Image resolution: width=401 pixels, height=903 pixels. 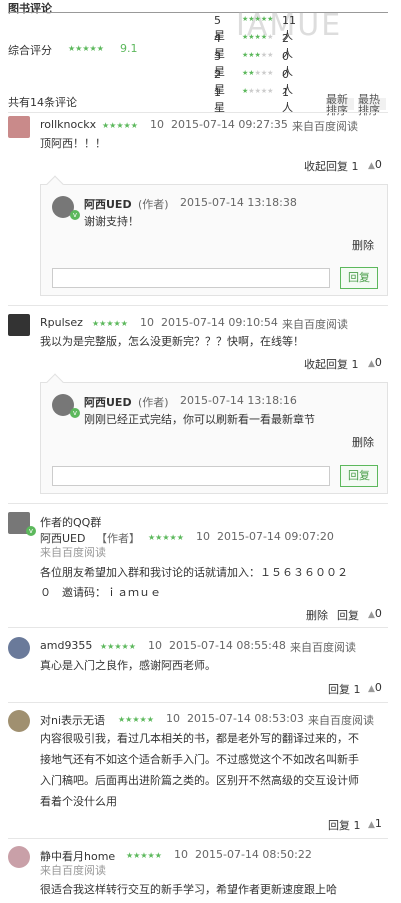 What do you see at coordinates (219, 100) in the screenshot?
I see `rating-row-label: 1星` at bounding box center [219, 100].